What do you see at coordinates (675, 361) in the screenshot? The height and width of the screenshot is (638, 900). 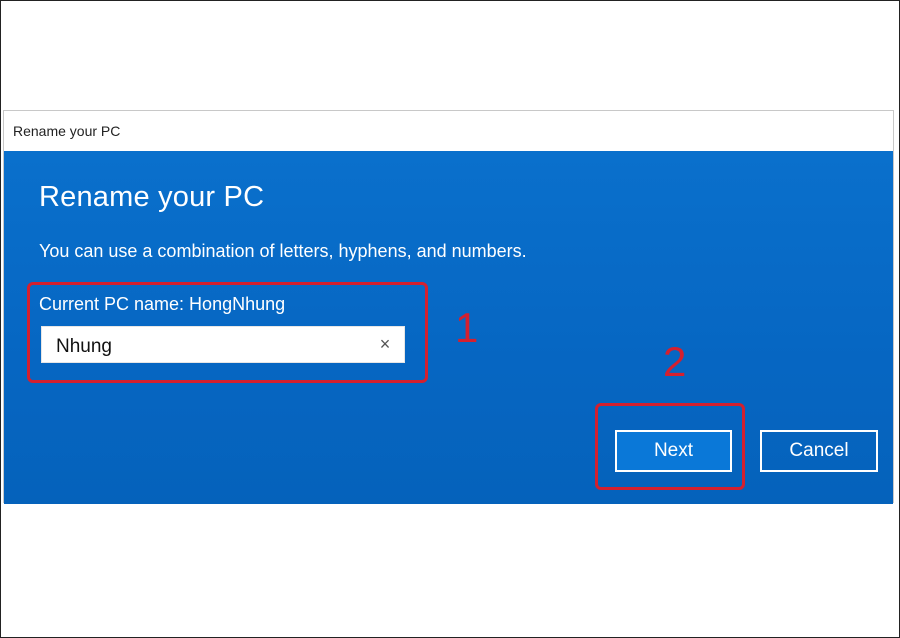 I see `annotation-number-2: 2` at bounding box center [675, 361].